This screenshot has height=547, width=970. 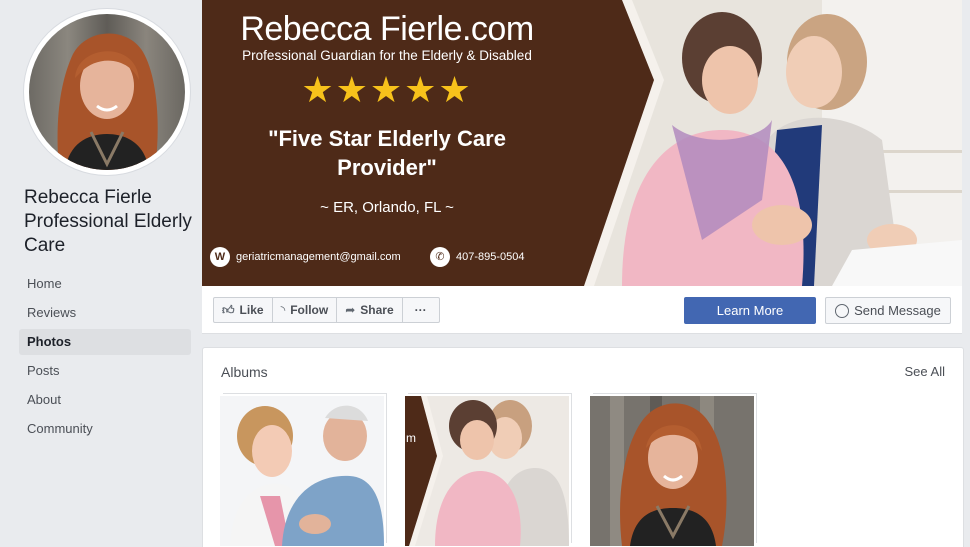 I want to click on see-all-link: See All, so click(x=925, y=371).